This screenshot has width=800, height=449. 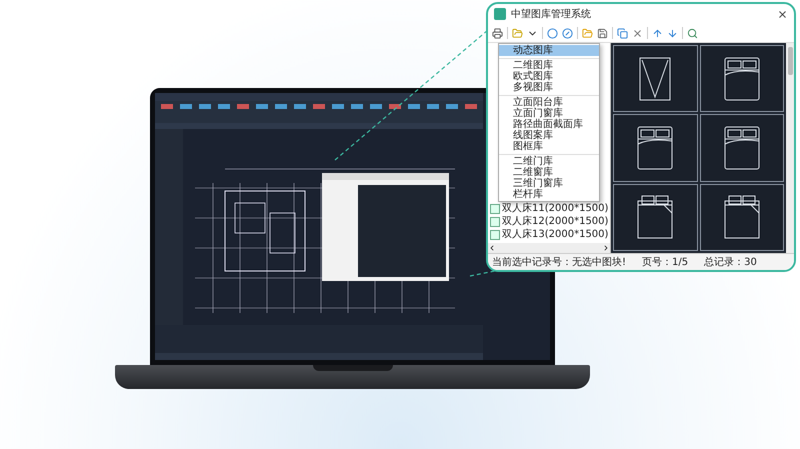 What do you see at coordinates (549, 76) in the screenshot?
I see `menu-item: 欧式图库` at bounding box center [549, 76].